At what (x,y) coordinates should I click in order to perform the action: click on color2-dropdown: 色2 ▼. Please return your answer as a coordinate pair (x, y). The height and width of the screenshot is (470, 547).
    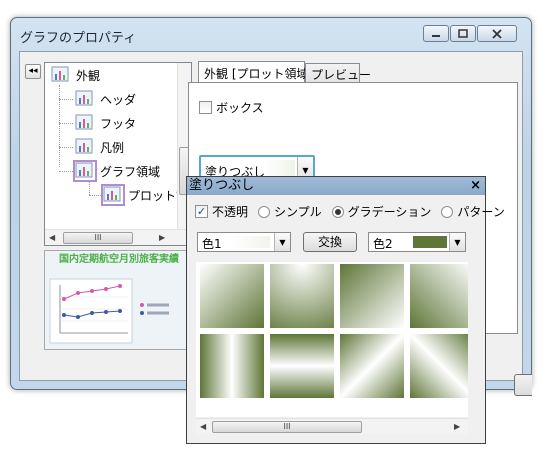
    Looking at the image, I should click on (417, 242).